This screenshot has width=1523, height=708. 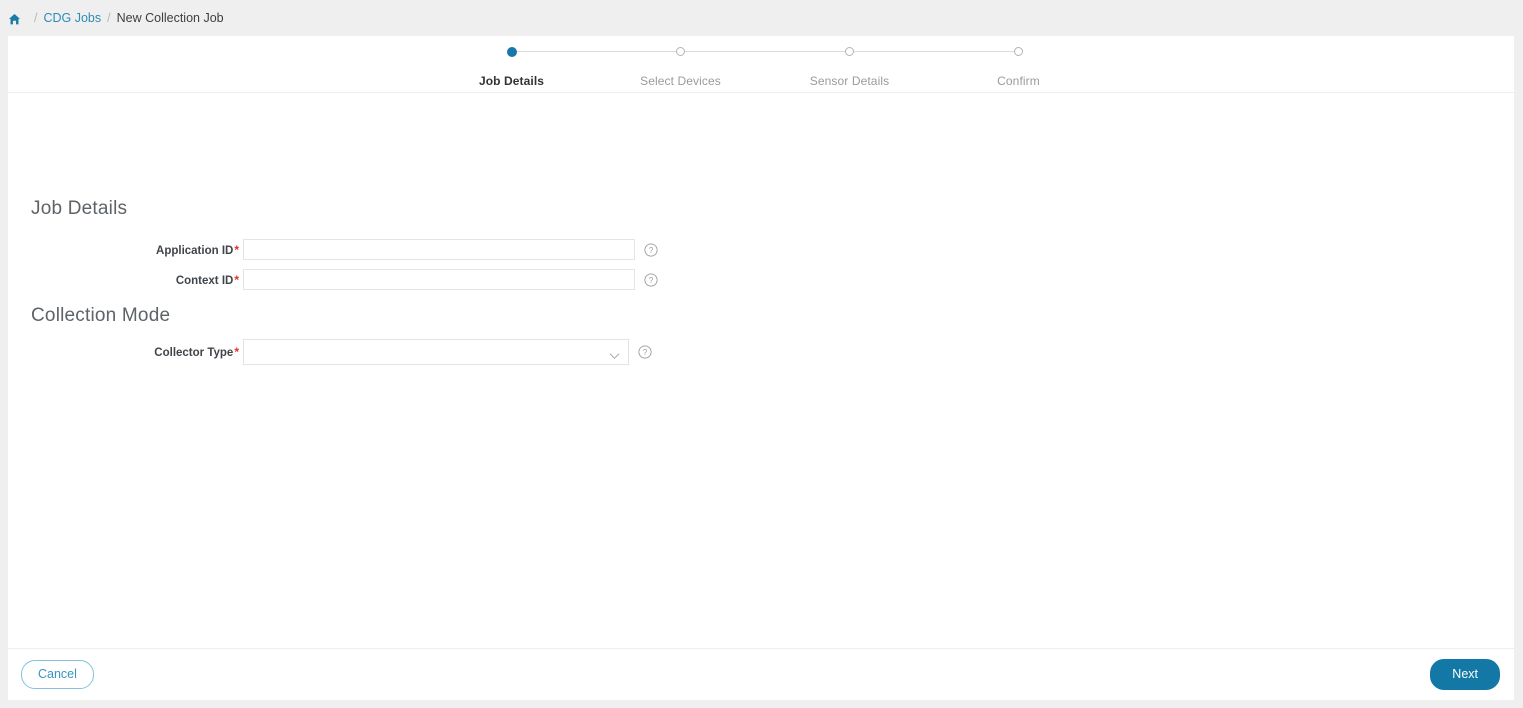 What do you see at coordinates (124, 280) in the screenshot?
I see `field-label-context-id: Context ID*` at bounding box center [124, 280].